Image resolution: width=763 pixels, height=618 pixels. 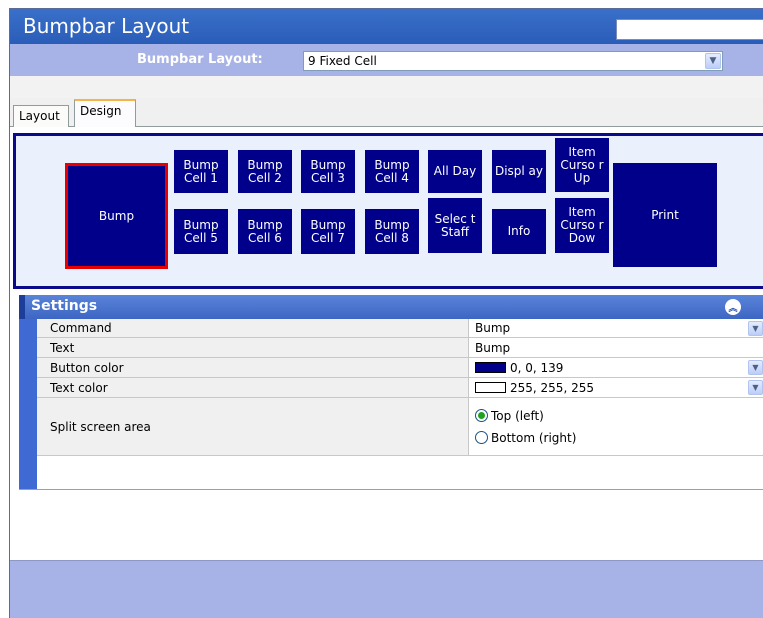 I want to click on radio-label: Top (left), so click(x=517, y=415).